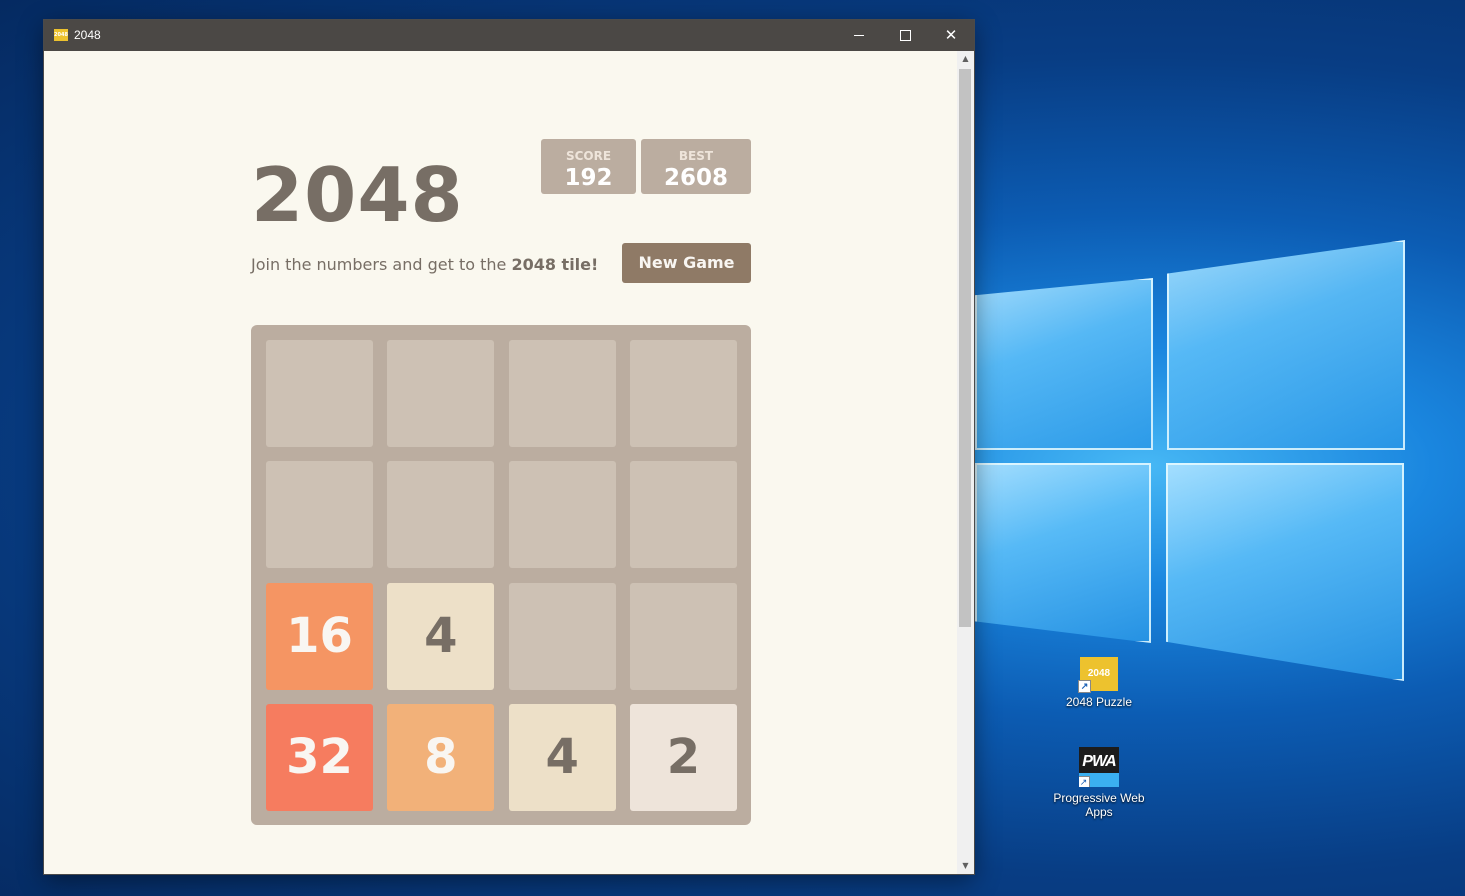  I want to click on window-title: 2048, so click(87, 35).